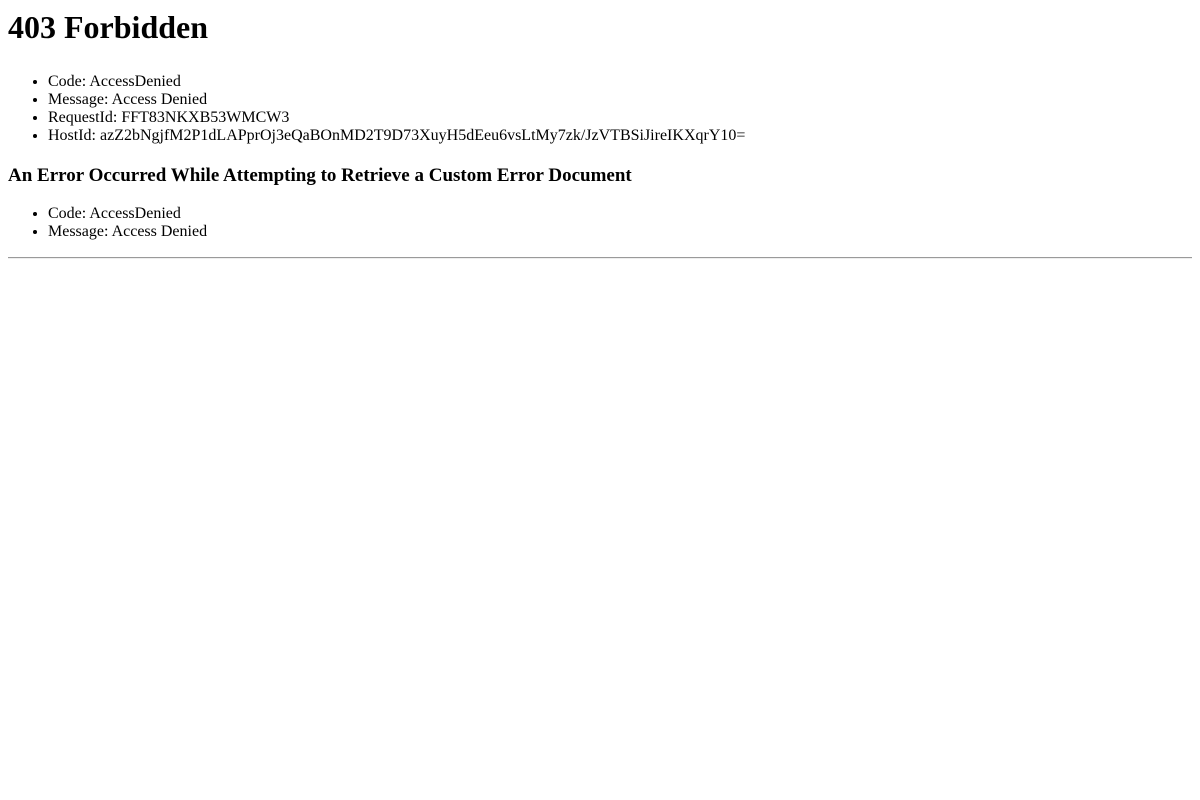 The width and height of the screenshot is (1200, 800). Describe the element at coordinates (205, 117) in the screenshot. I see `detail-value: FFT83NKXB53WMCW3` at that location.